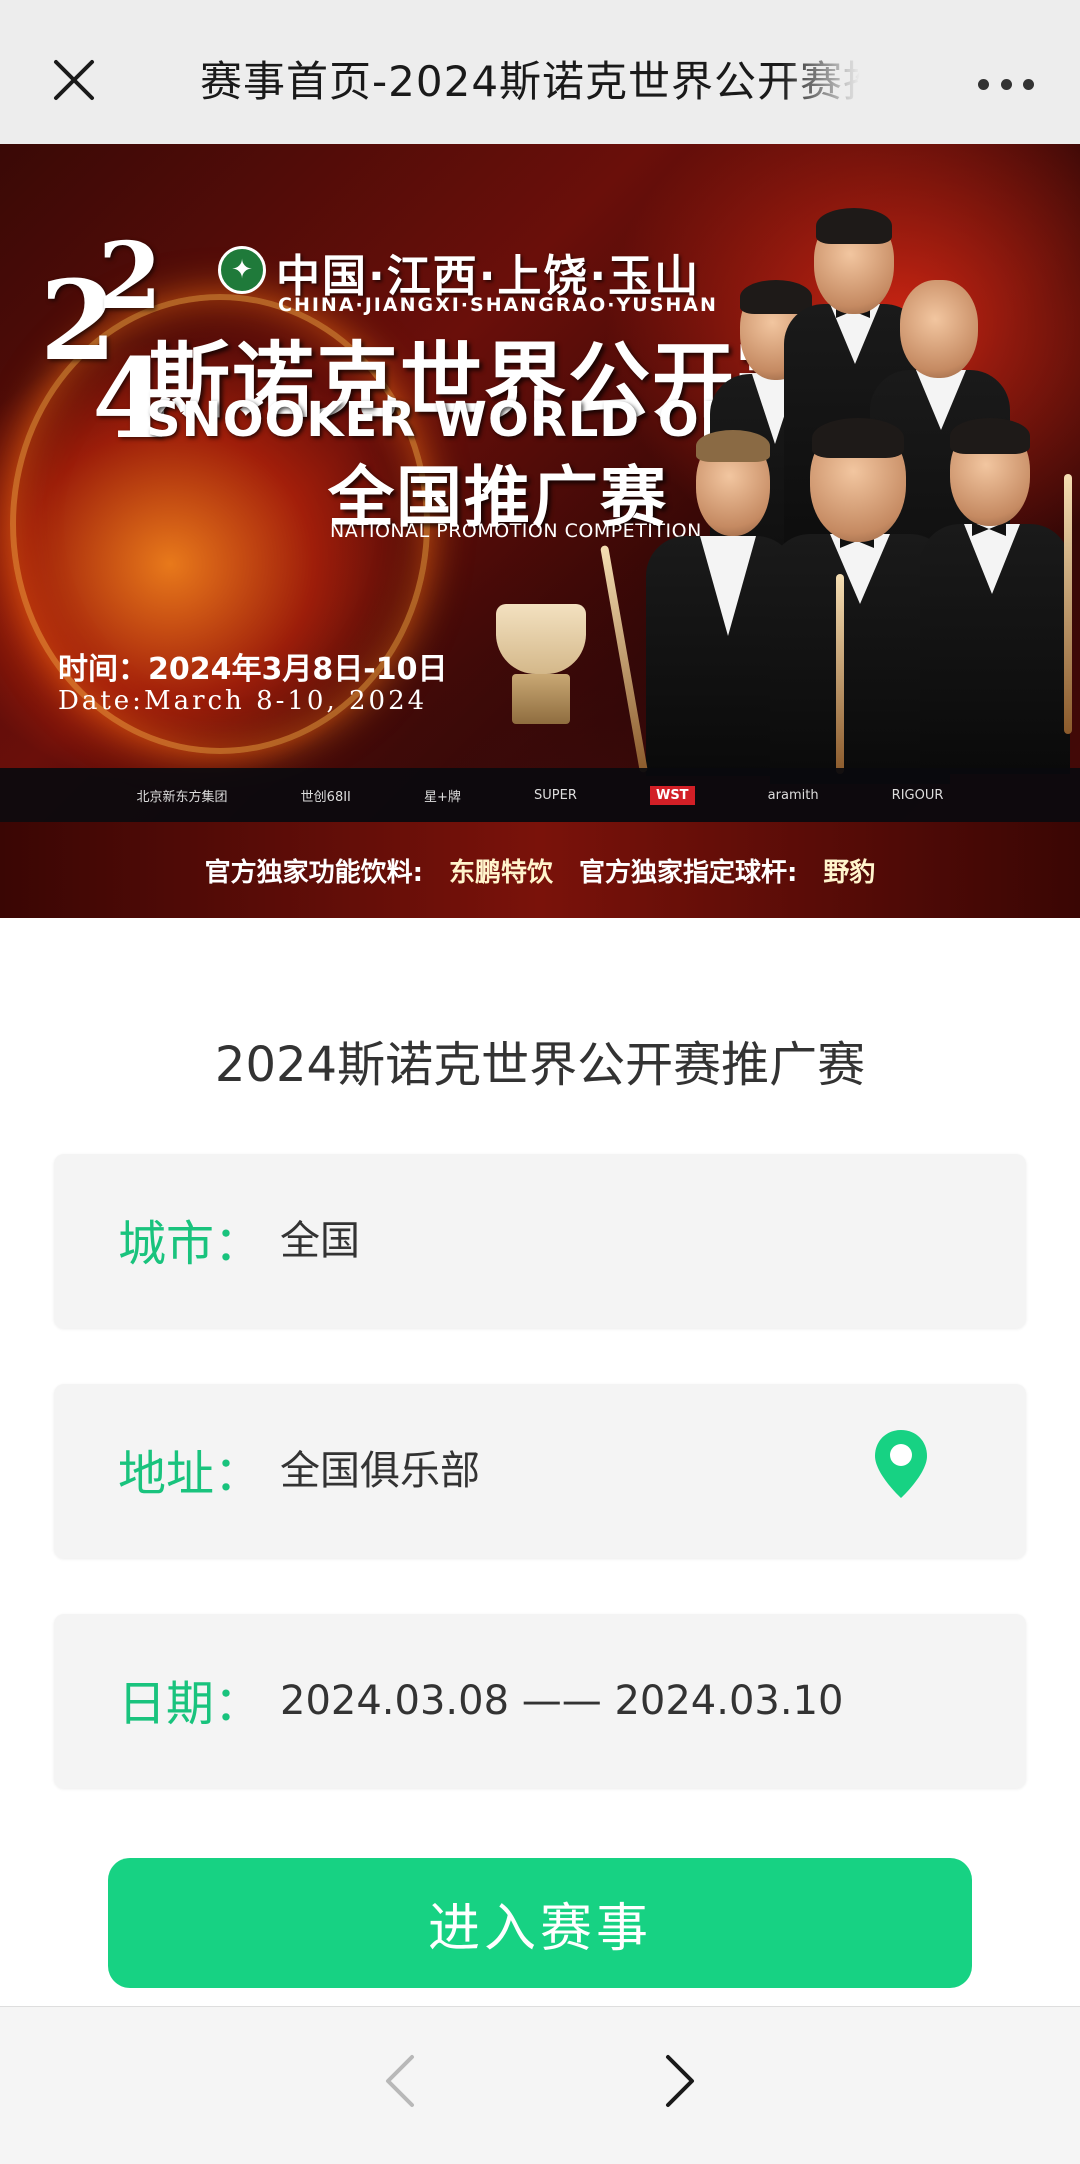 Image resolution: width=1080 pixels, height=2164 pixels. I want to click on city-value: 全国, so click(320, 1241).